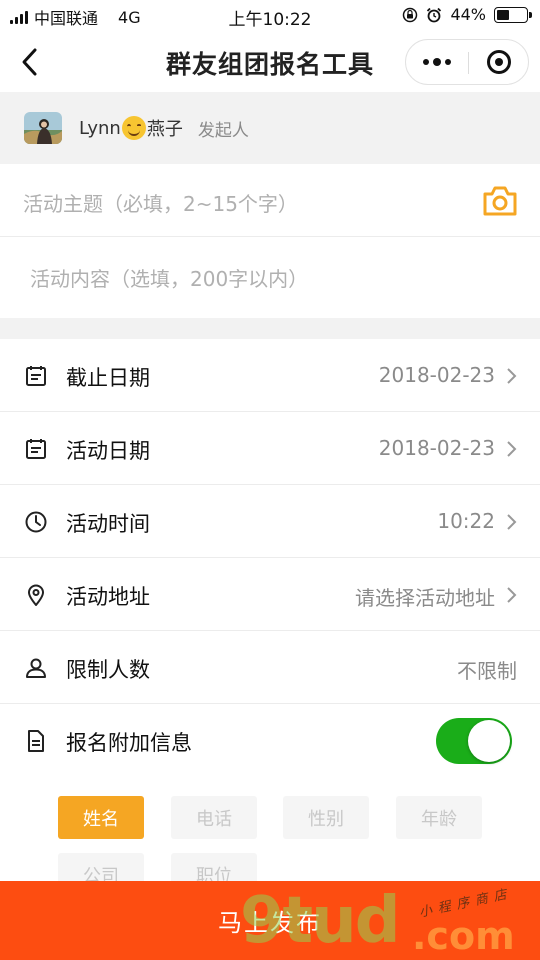 The height and width of the screenshot is (960, 540). Describe the element at coordinates (36, 522) in the screenshot. I see `clock-icon` at that location.